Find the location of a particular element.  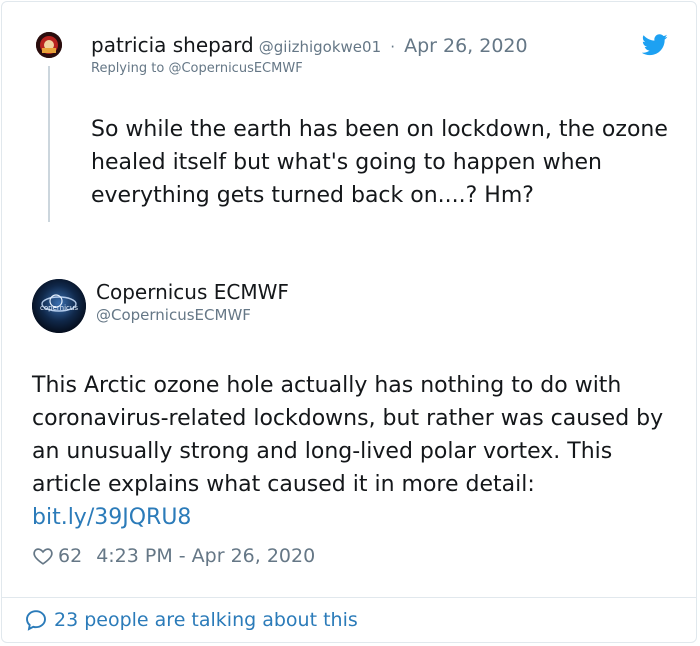

replying-to-prefix: Replying to is located at coordinates (130, 68).